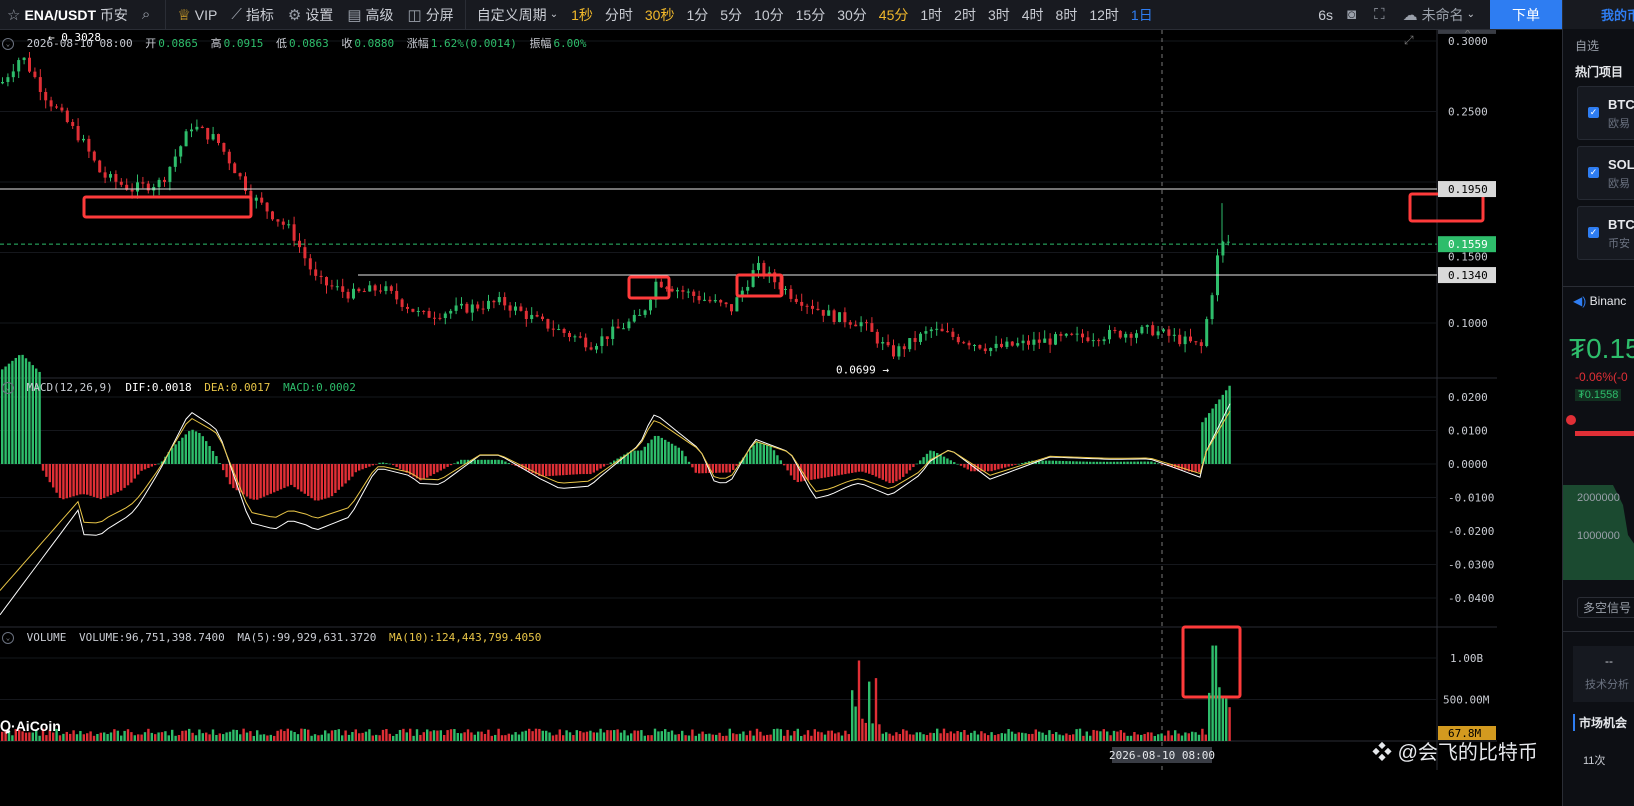 This screenshot has width=1634, height=806. Describe the element at coordinates (1605, 113) in the screenshot. I see `watch-card: ✓ BTC/欧易` at that location.